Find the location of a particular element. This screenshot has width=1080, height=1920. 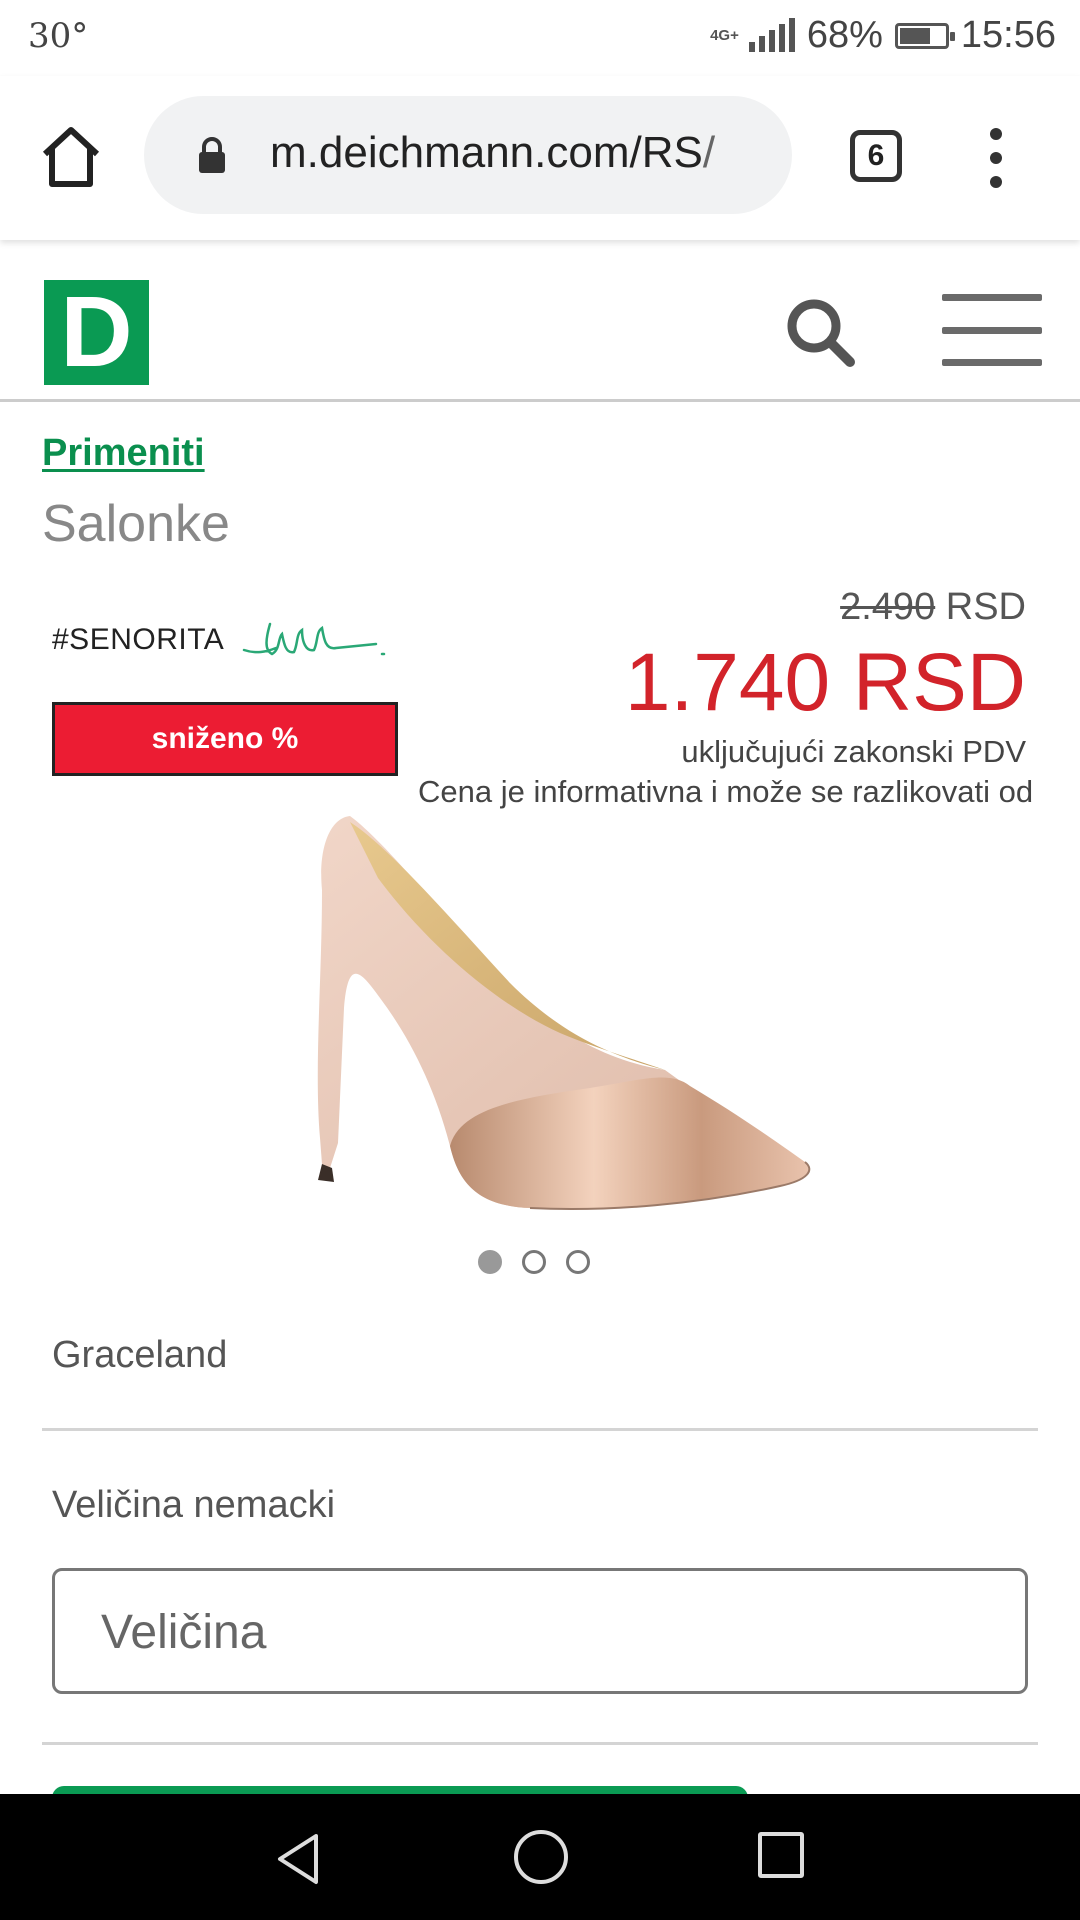

browser-toolbar: m.deichmann.com/RS/ 6 is located at coordinates (540, 158).